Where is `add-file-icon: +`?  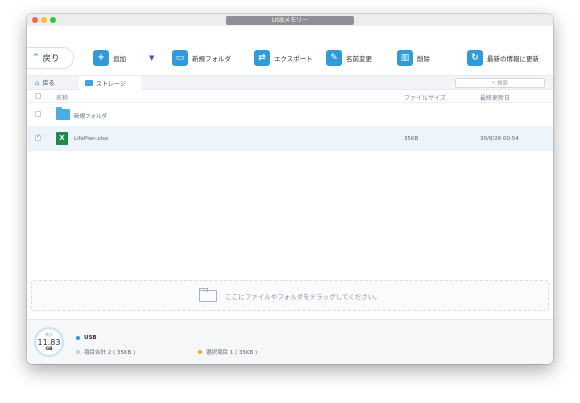 add-file-icon: + is located at coordinates (101, 58).